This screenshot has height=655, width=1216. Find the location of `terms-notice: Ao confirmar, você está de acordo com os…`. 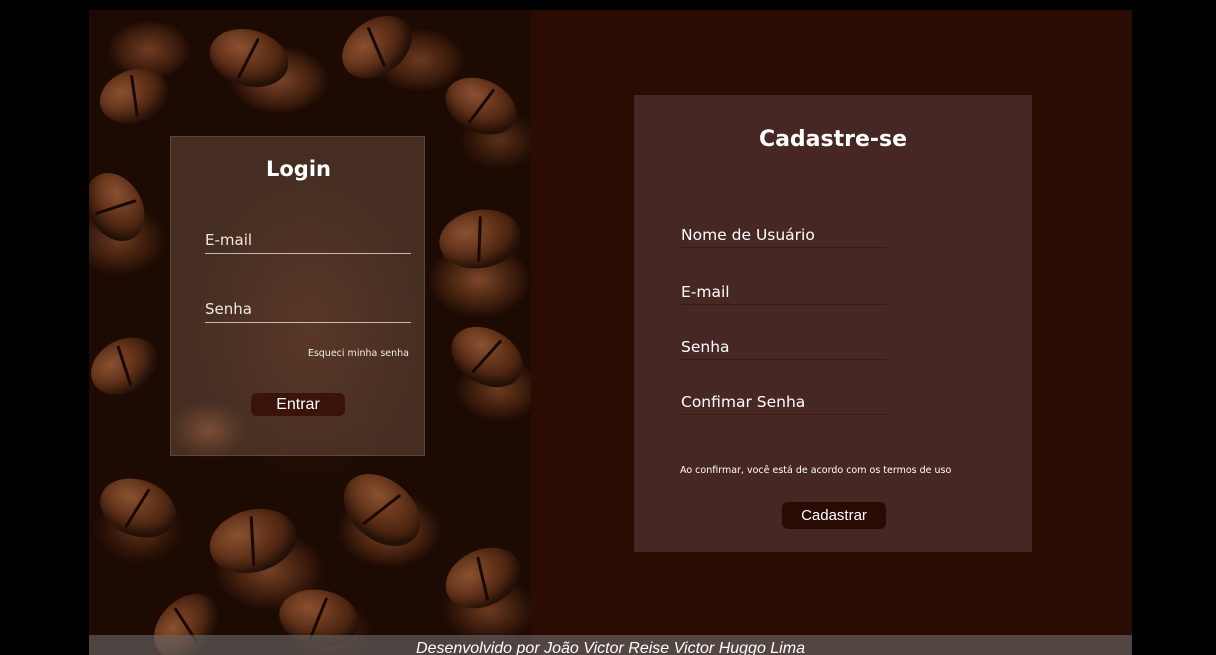

terms-notice: Ao confirmar, você está de acordo com os… is located at coordinates (816, 470).